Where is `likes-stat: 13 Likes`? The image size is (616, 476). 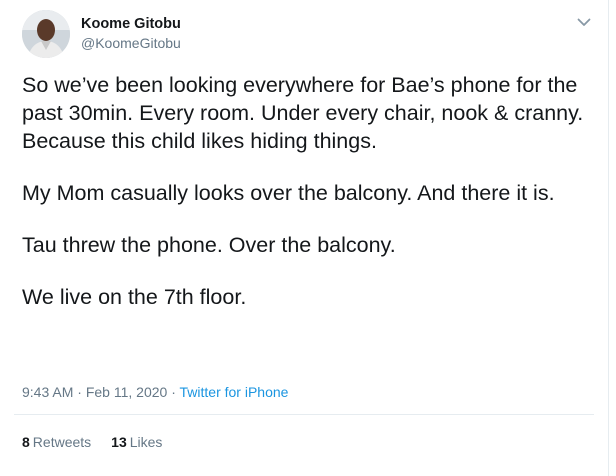 likes-stat: 13 Likes is located at coordinates (136, 442).